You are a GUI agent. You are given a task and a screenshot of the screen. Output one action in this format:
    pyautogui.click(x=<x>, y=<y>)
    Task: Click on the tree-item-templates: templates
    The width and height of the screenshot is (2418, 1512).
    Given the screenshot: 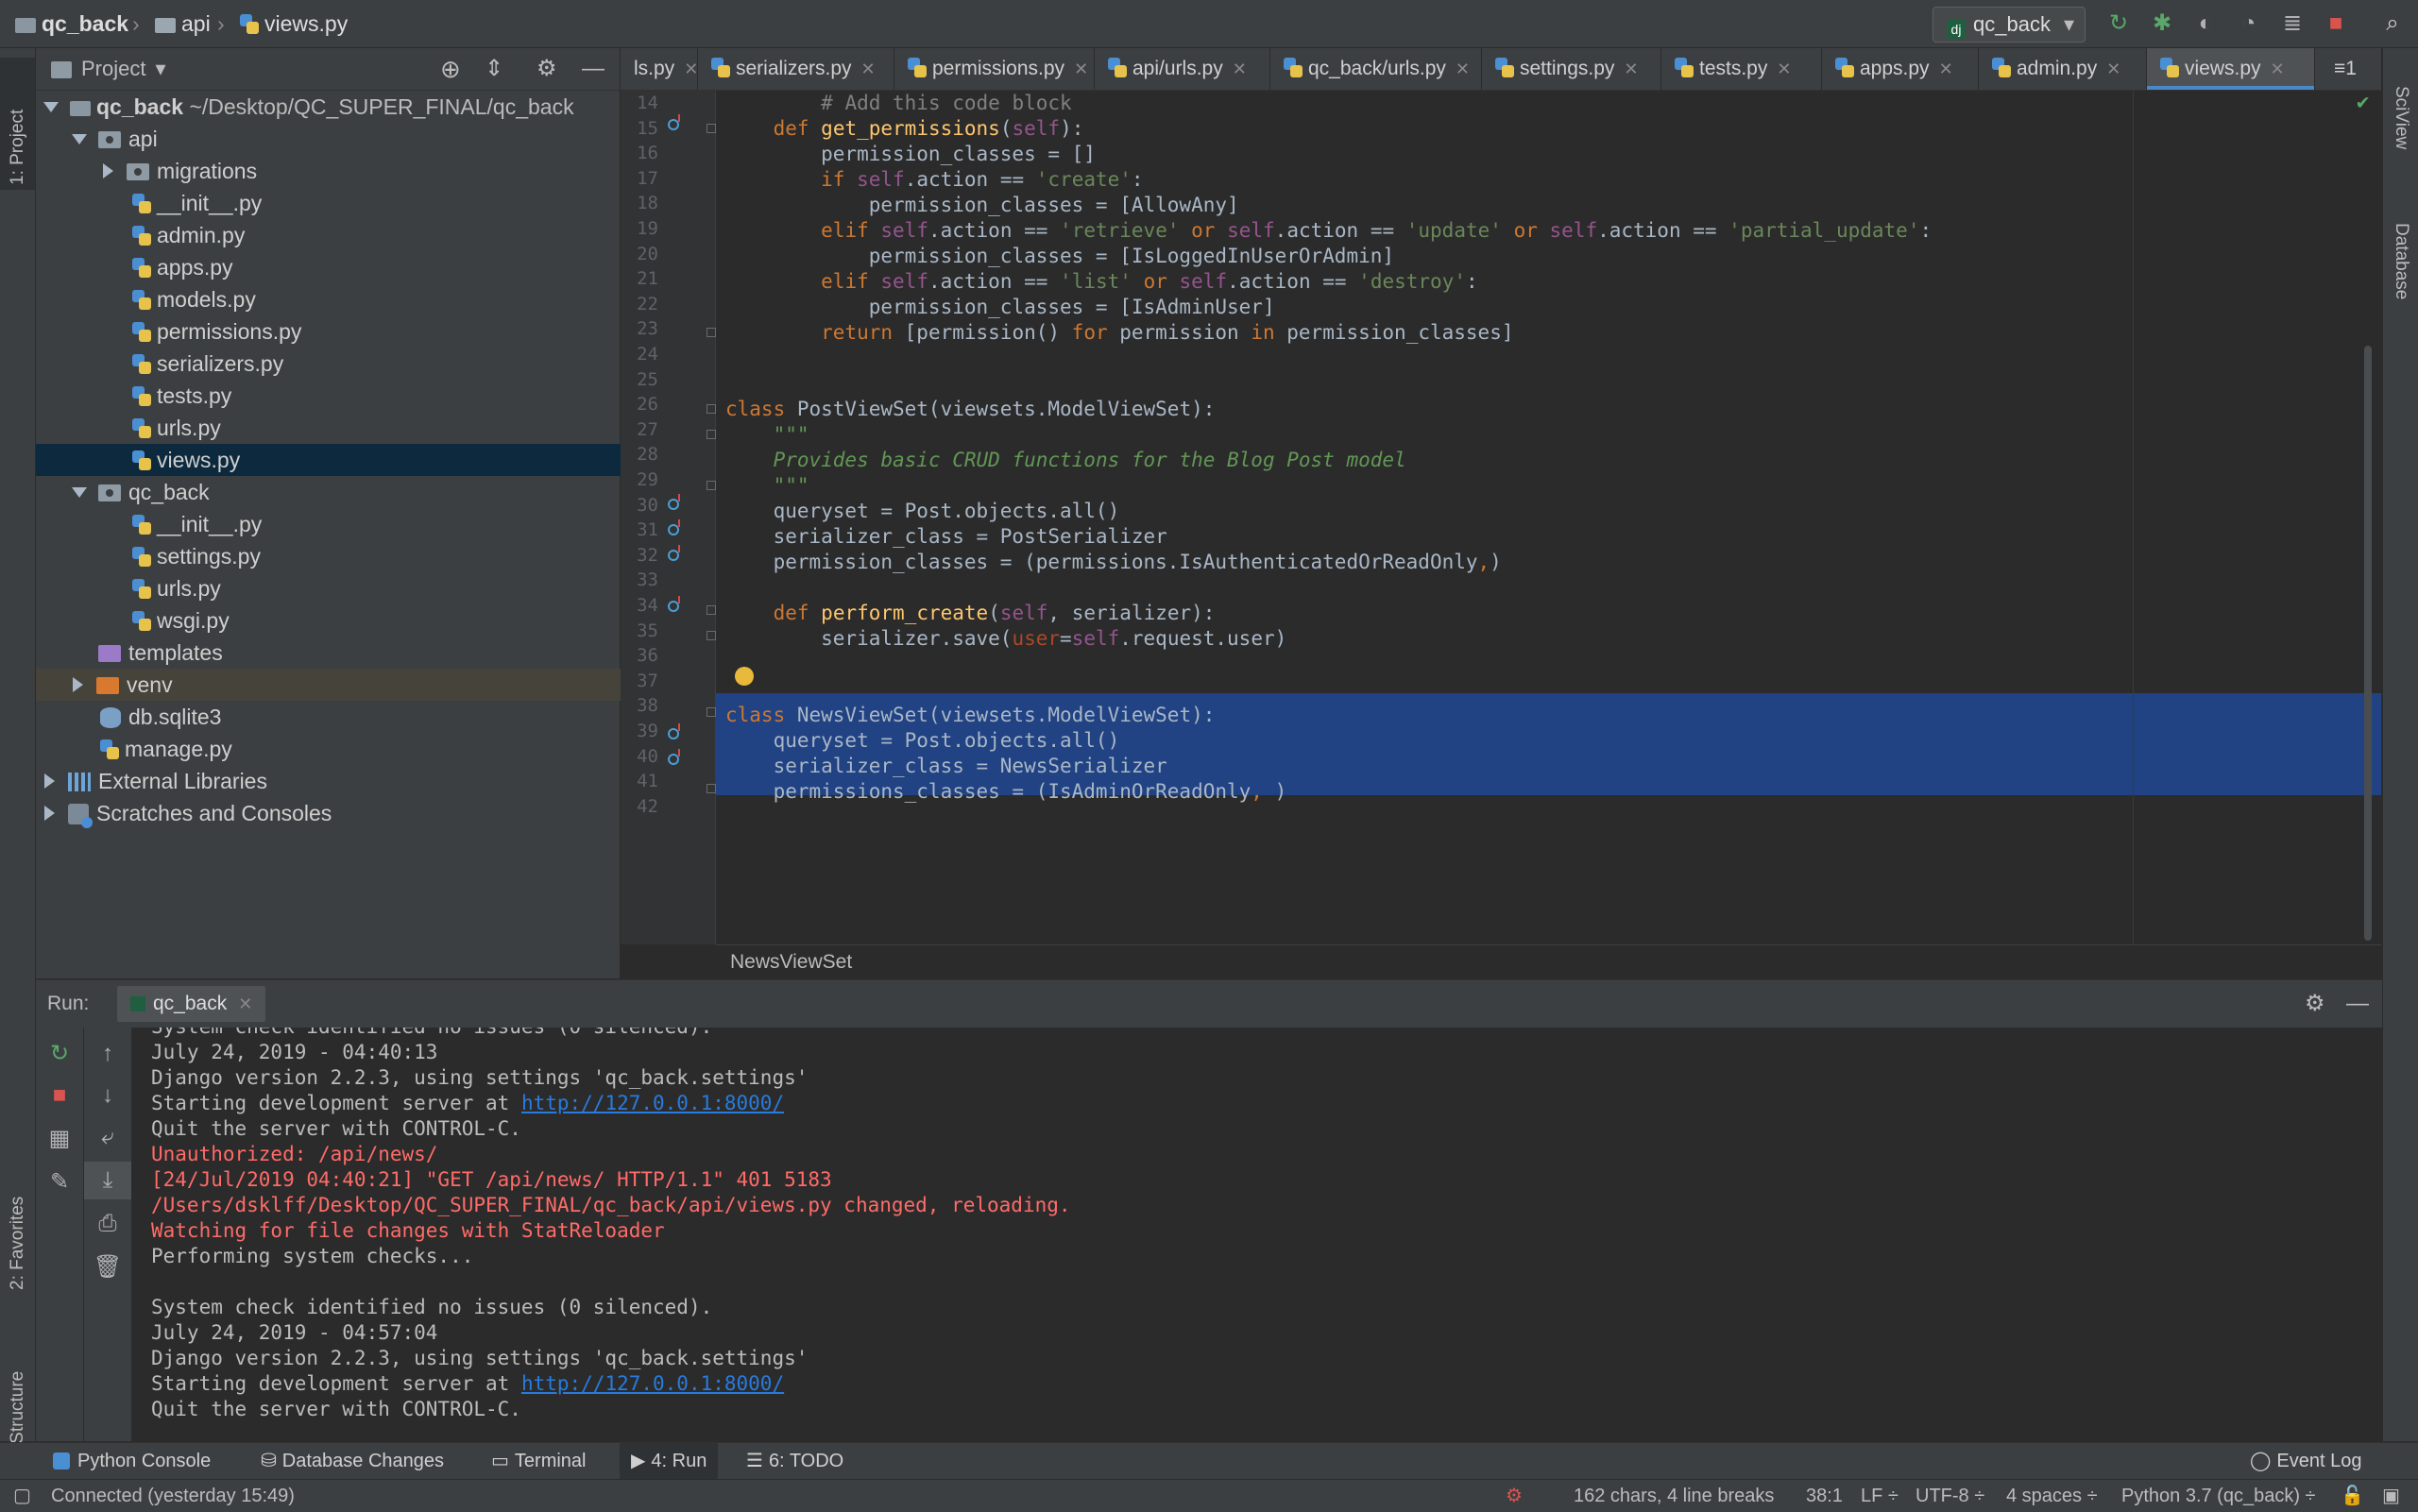 What is the action you would take?
    pyautogui.click(x=359, y=653)
    